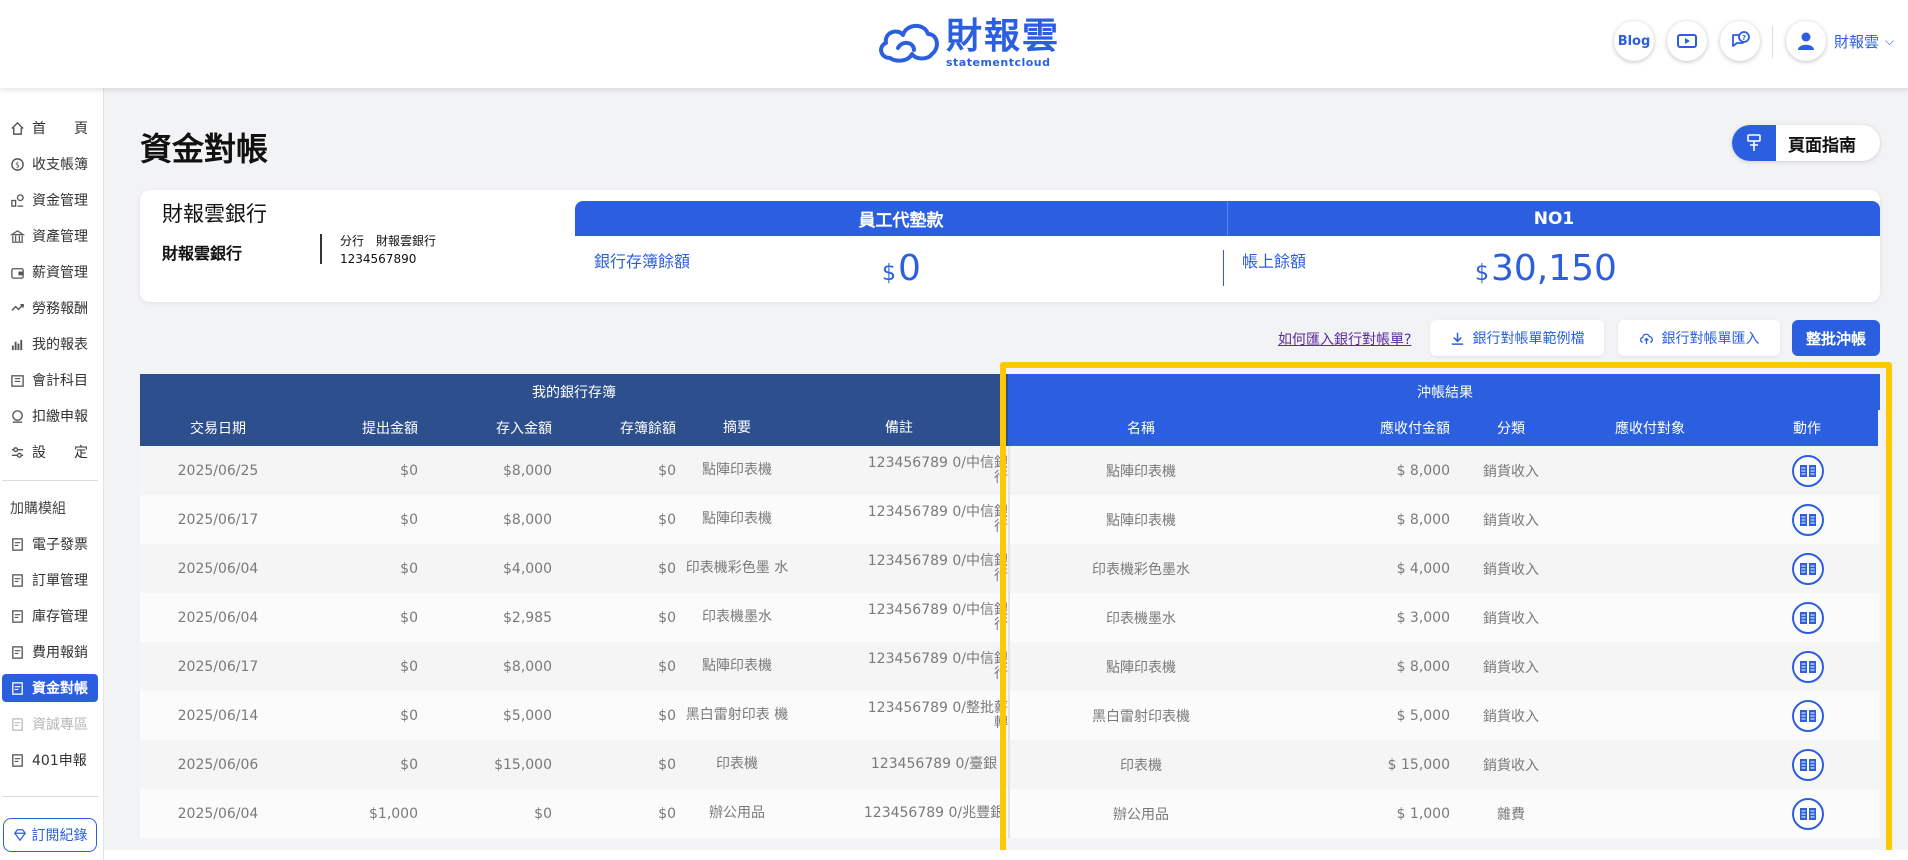  I want to click on document-icon, so click(17, 724).